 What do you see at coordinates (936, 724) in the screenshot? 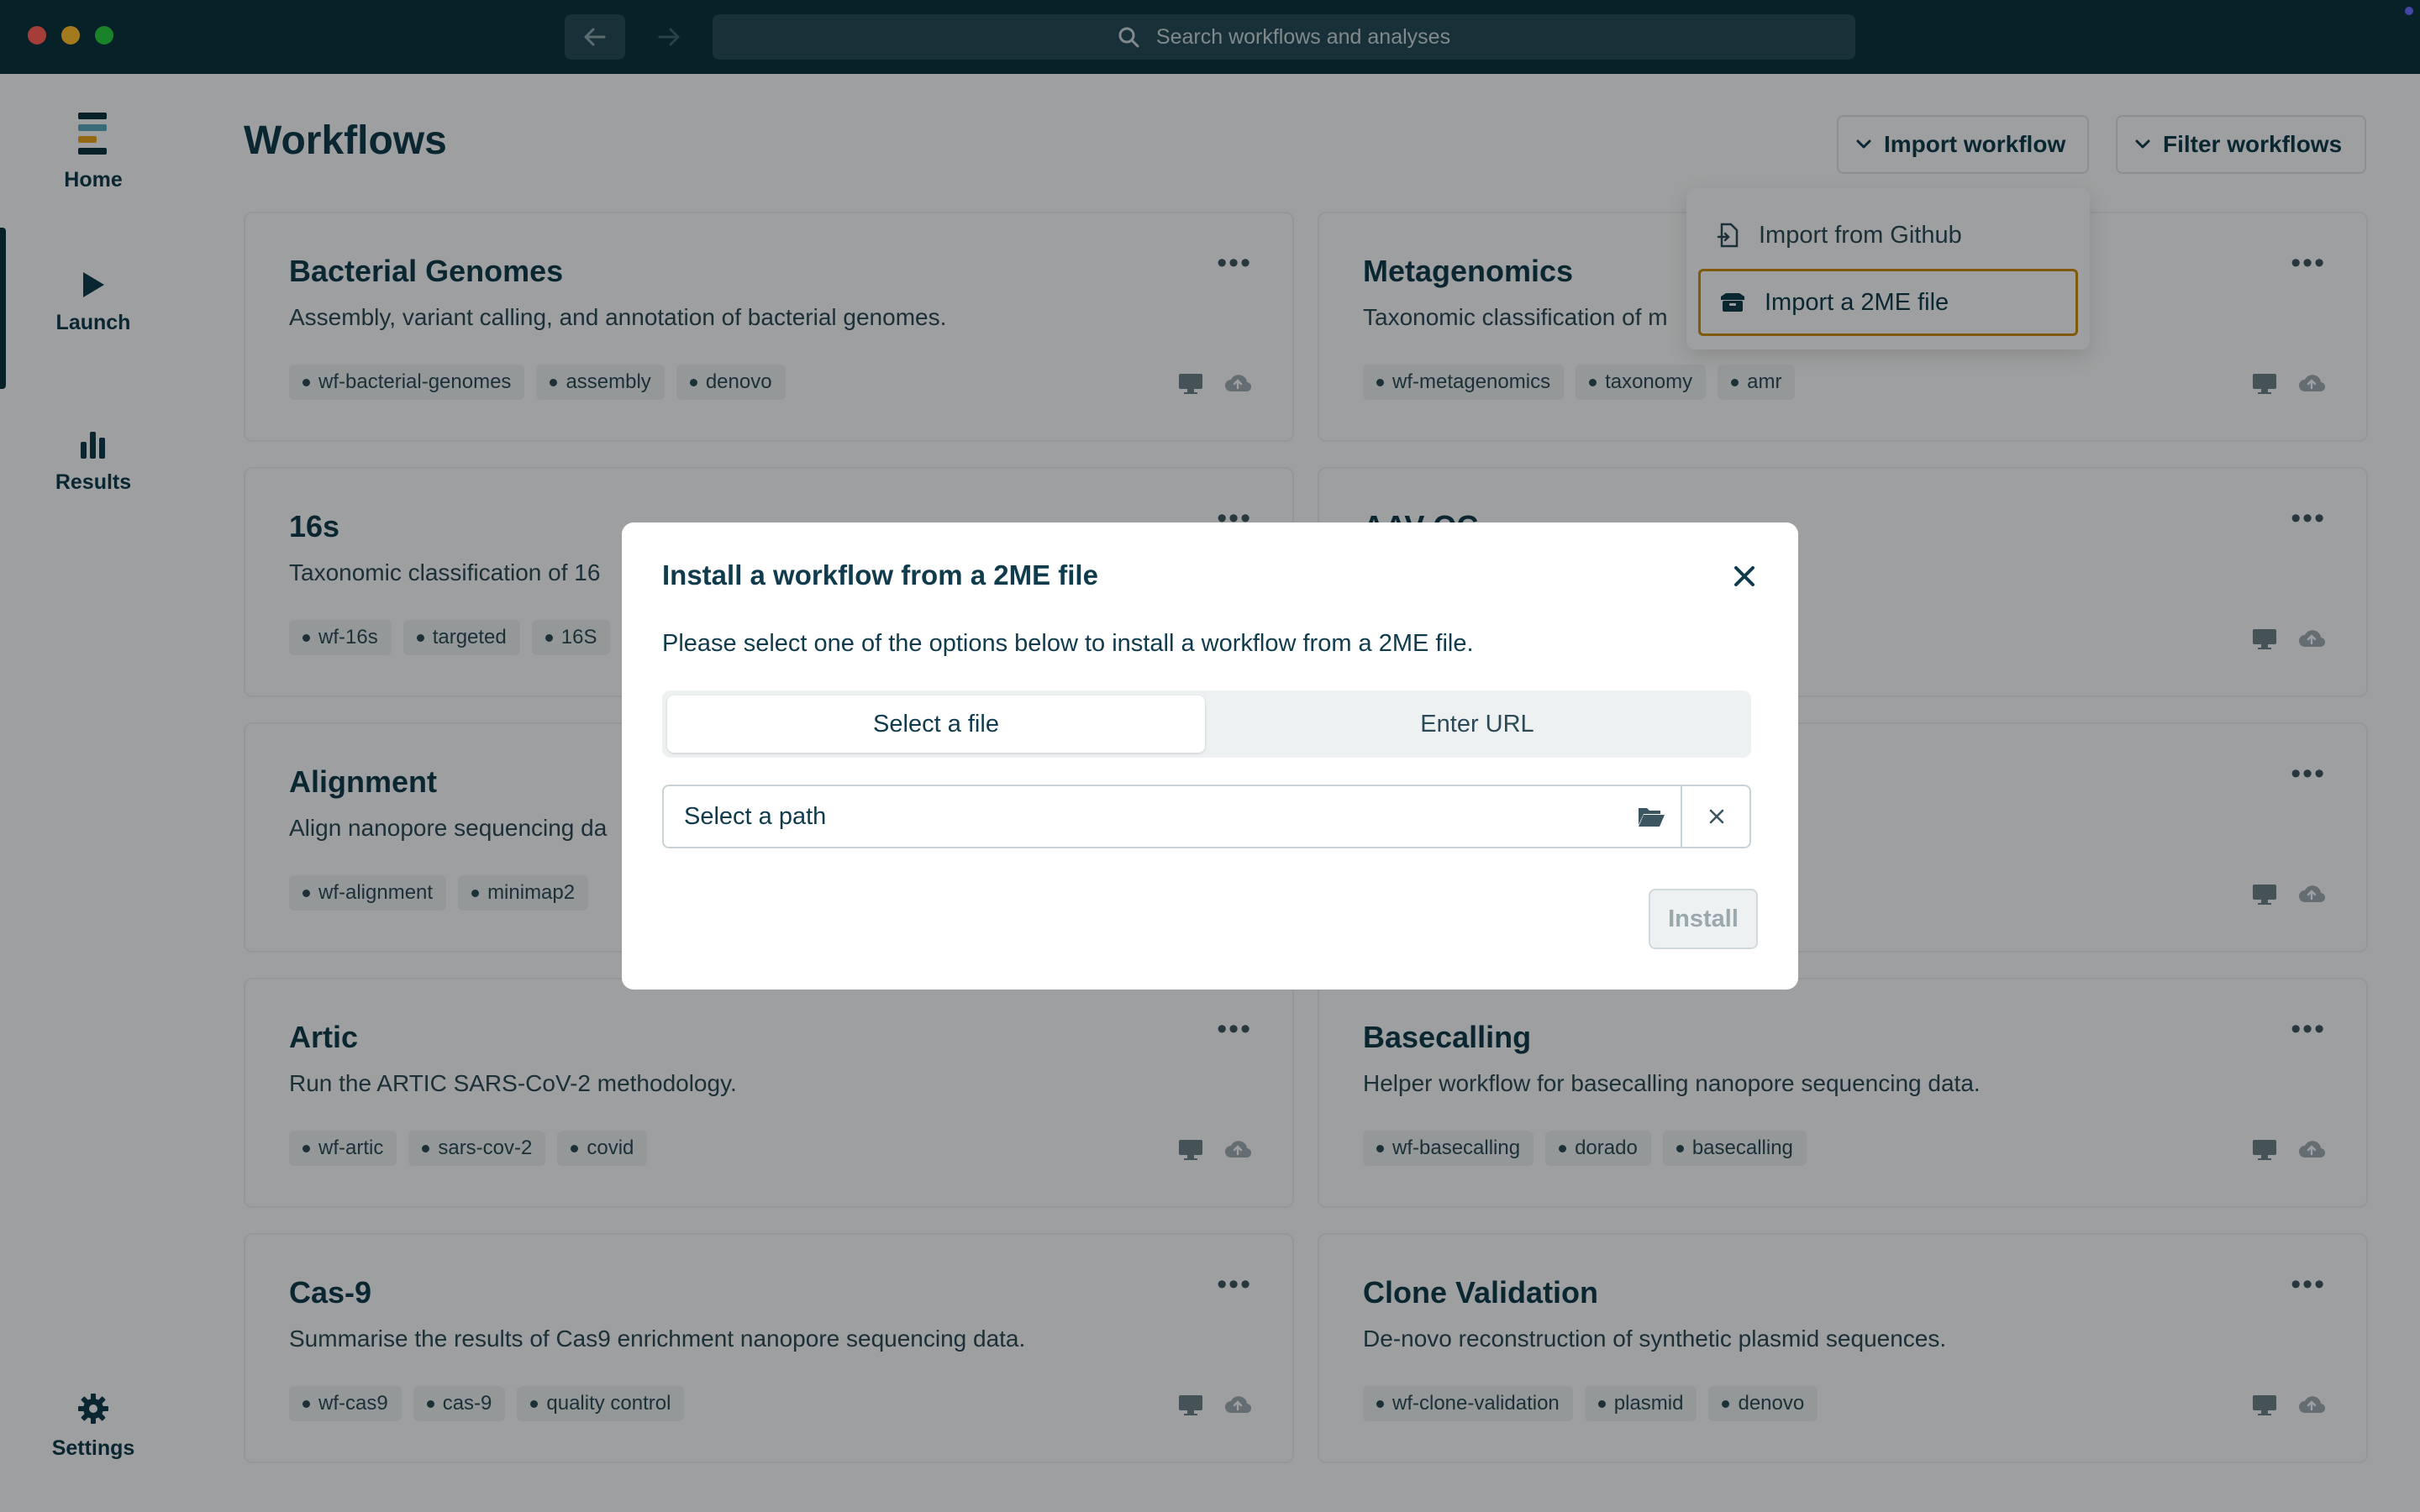
I see `tab-select-file: Select a file` at bounding box center [936, 724].